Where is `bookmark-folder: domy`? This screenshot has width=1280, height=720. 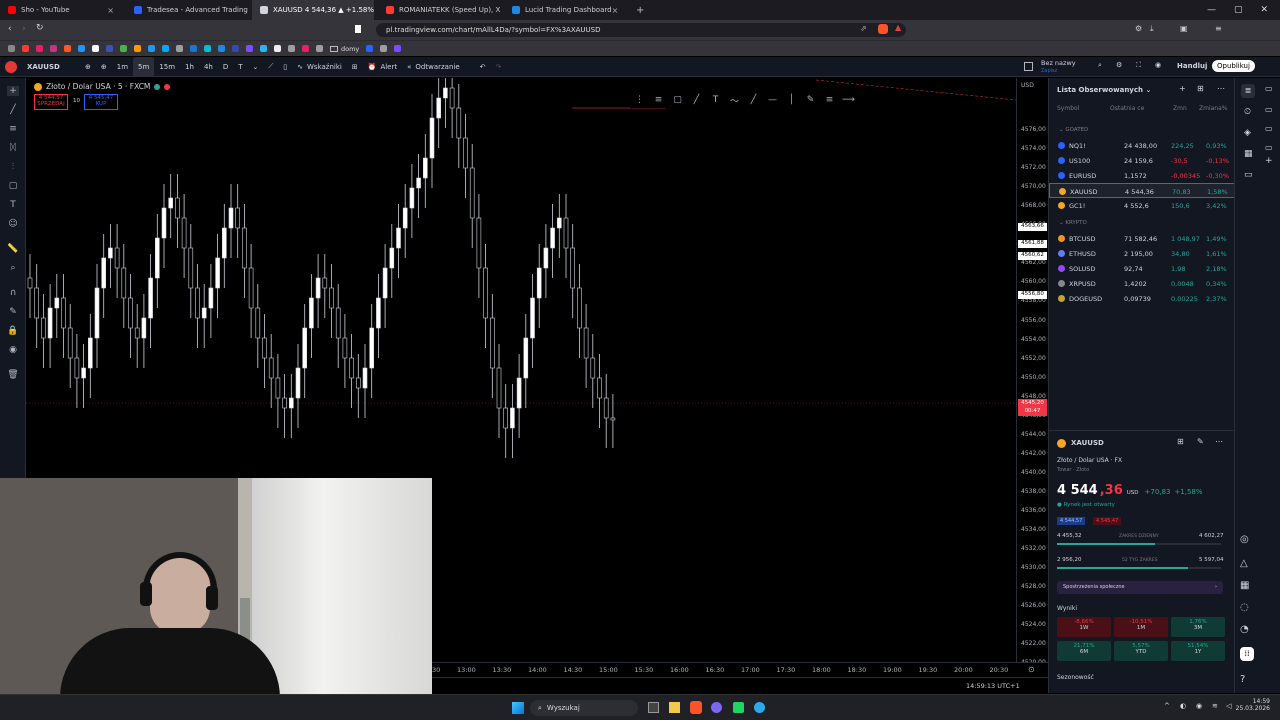
bookmark-folder: domy is located at coordinates (344, 49).